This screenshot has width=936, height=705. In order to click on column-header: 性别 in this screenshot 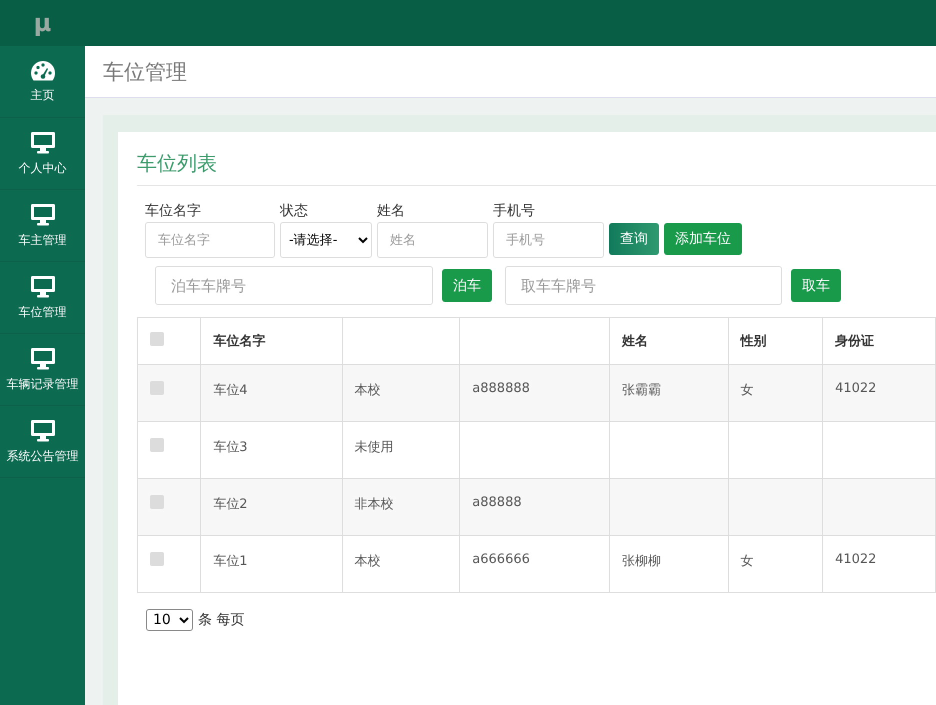, I will do `click(753, 341)`.